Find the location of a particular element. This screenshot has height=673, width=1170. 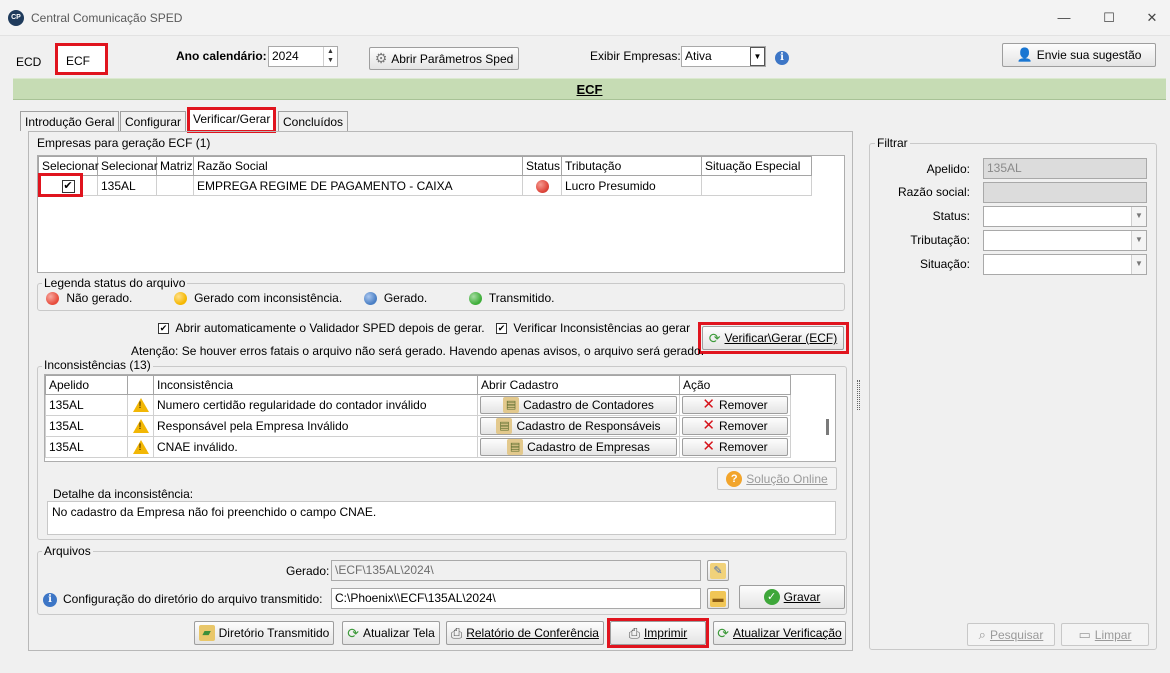

col-inconsistencia: Inconsistência is located at coordinates (315, 385).